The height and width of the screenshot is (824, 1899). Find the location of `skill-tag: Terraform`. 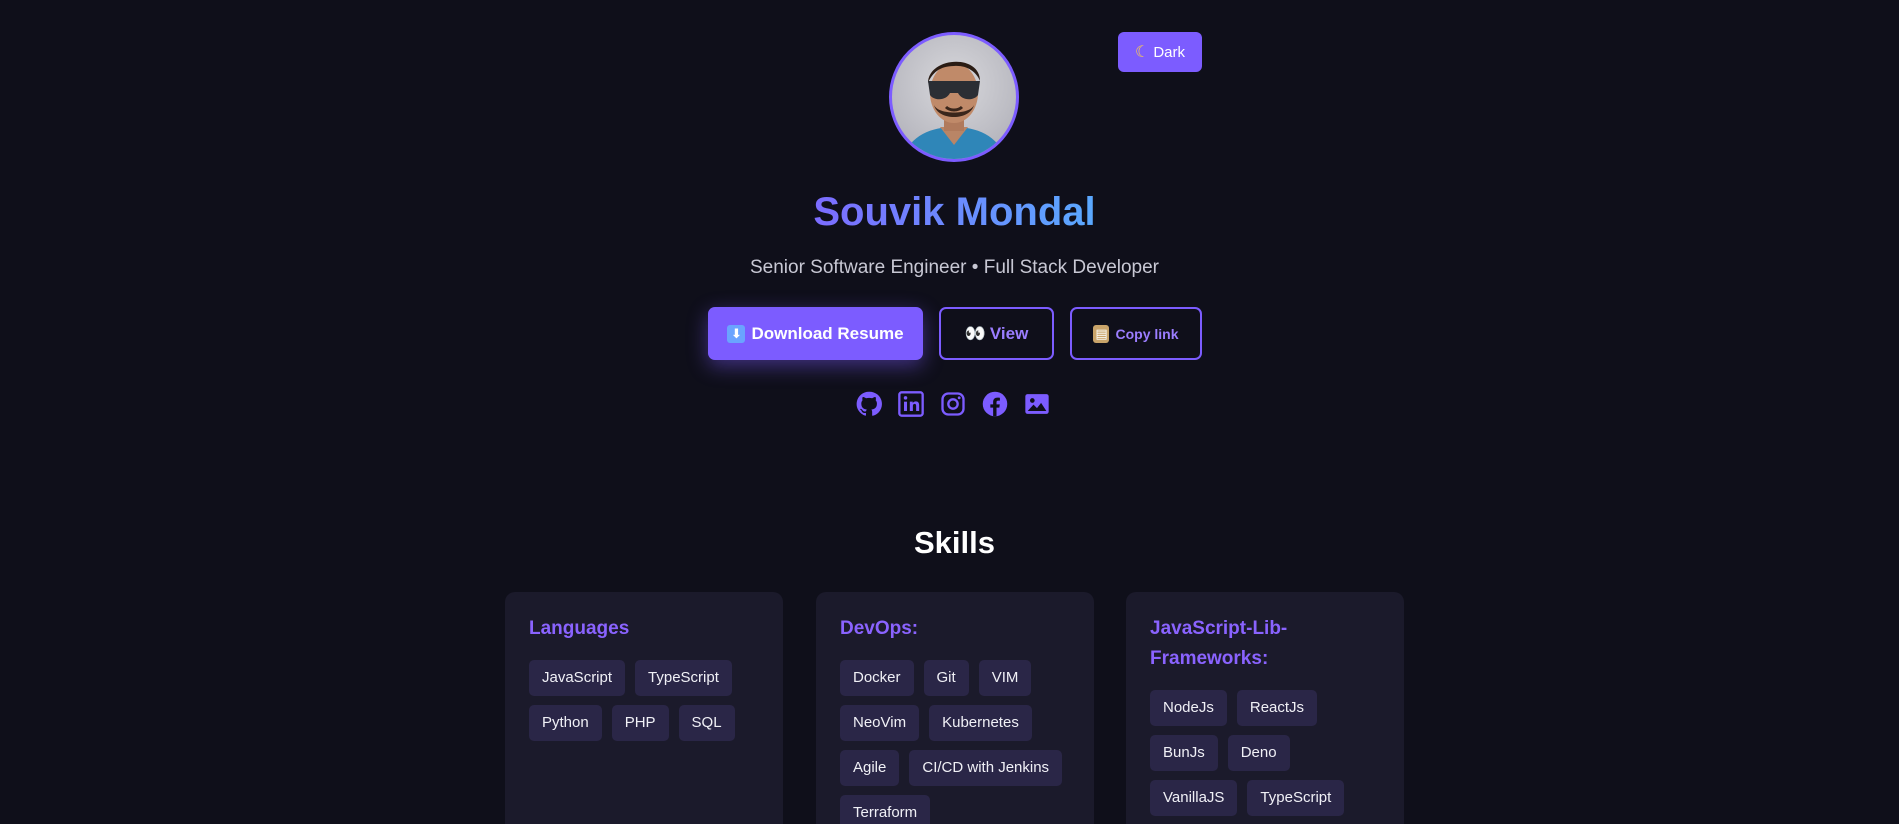

skill-tag: Terraform is located at coordinates (885, 809).